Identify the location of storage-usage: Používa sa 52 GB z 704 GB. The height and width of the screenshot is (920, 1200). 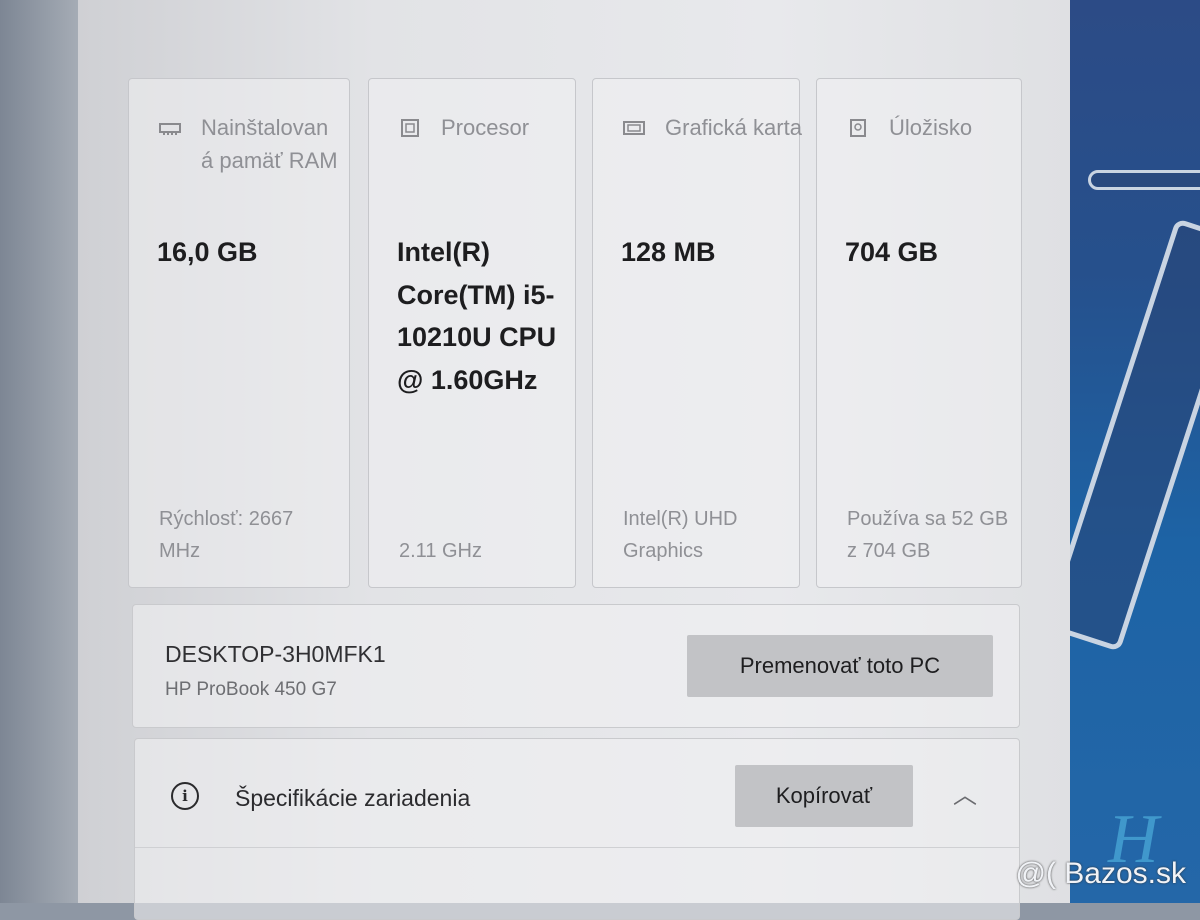
(928, 535).